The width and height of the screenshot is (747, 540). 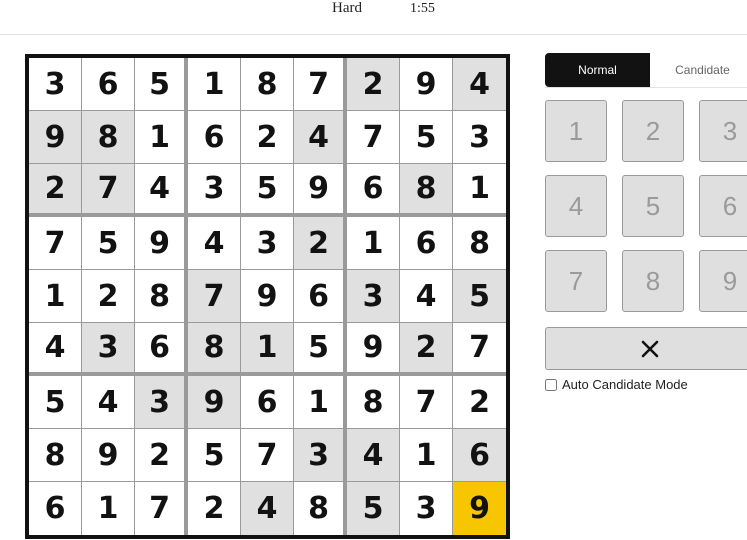 I want to click on clear-button, so click(x=646, y=348).